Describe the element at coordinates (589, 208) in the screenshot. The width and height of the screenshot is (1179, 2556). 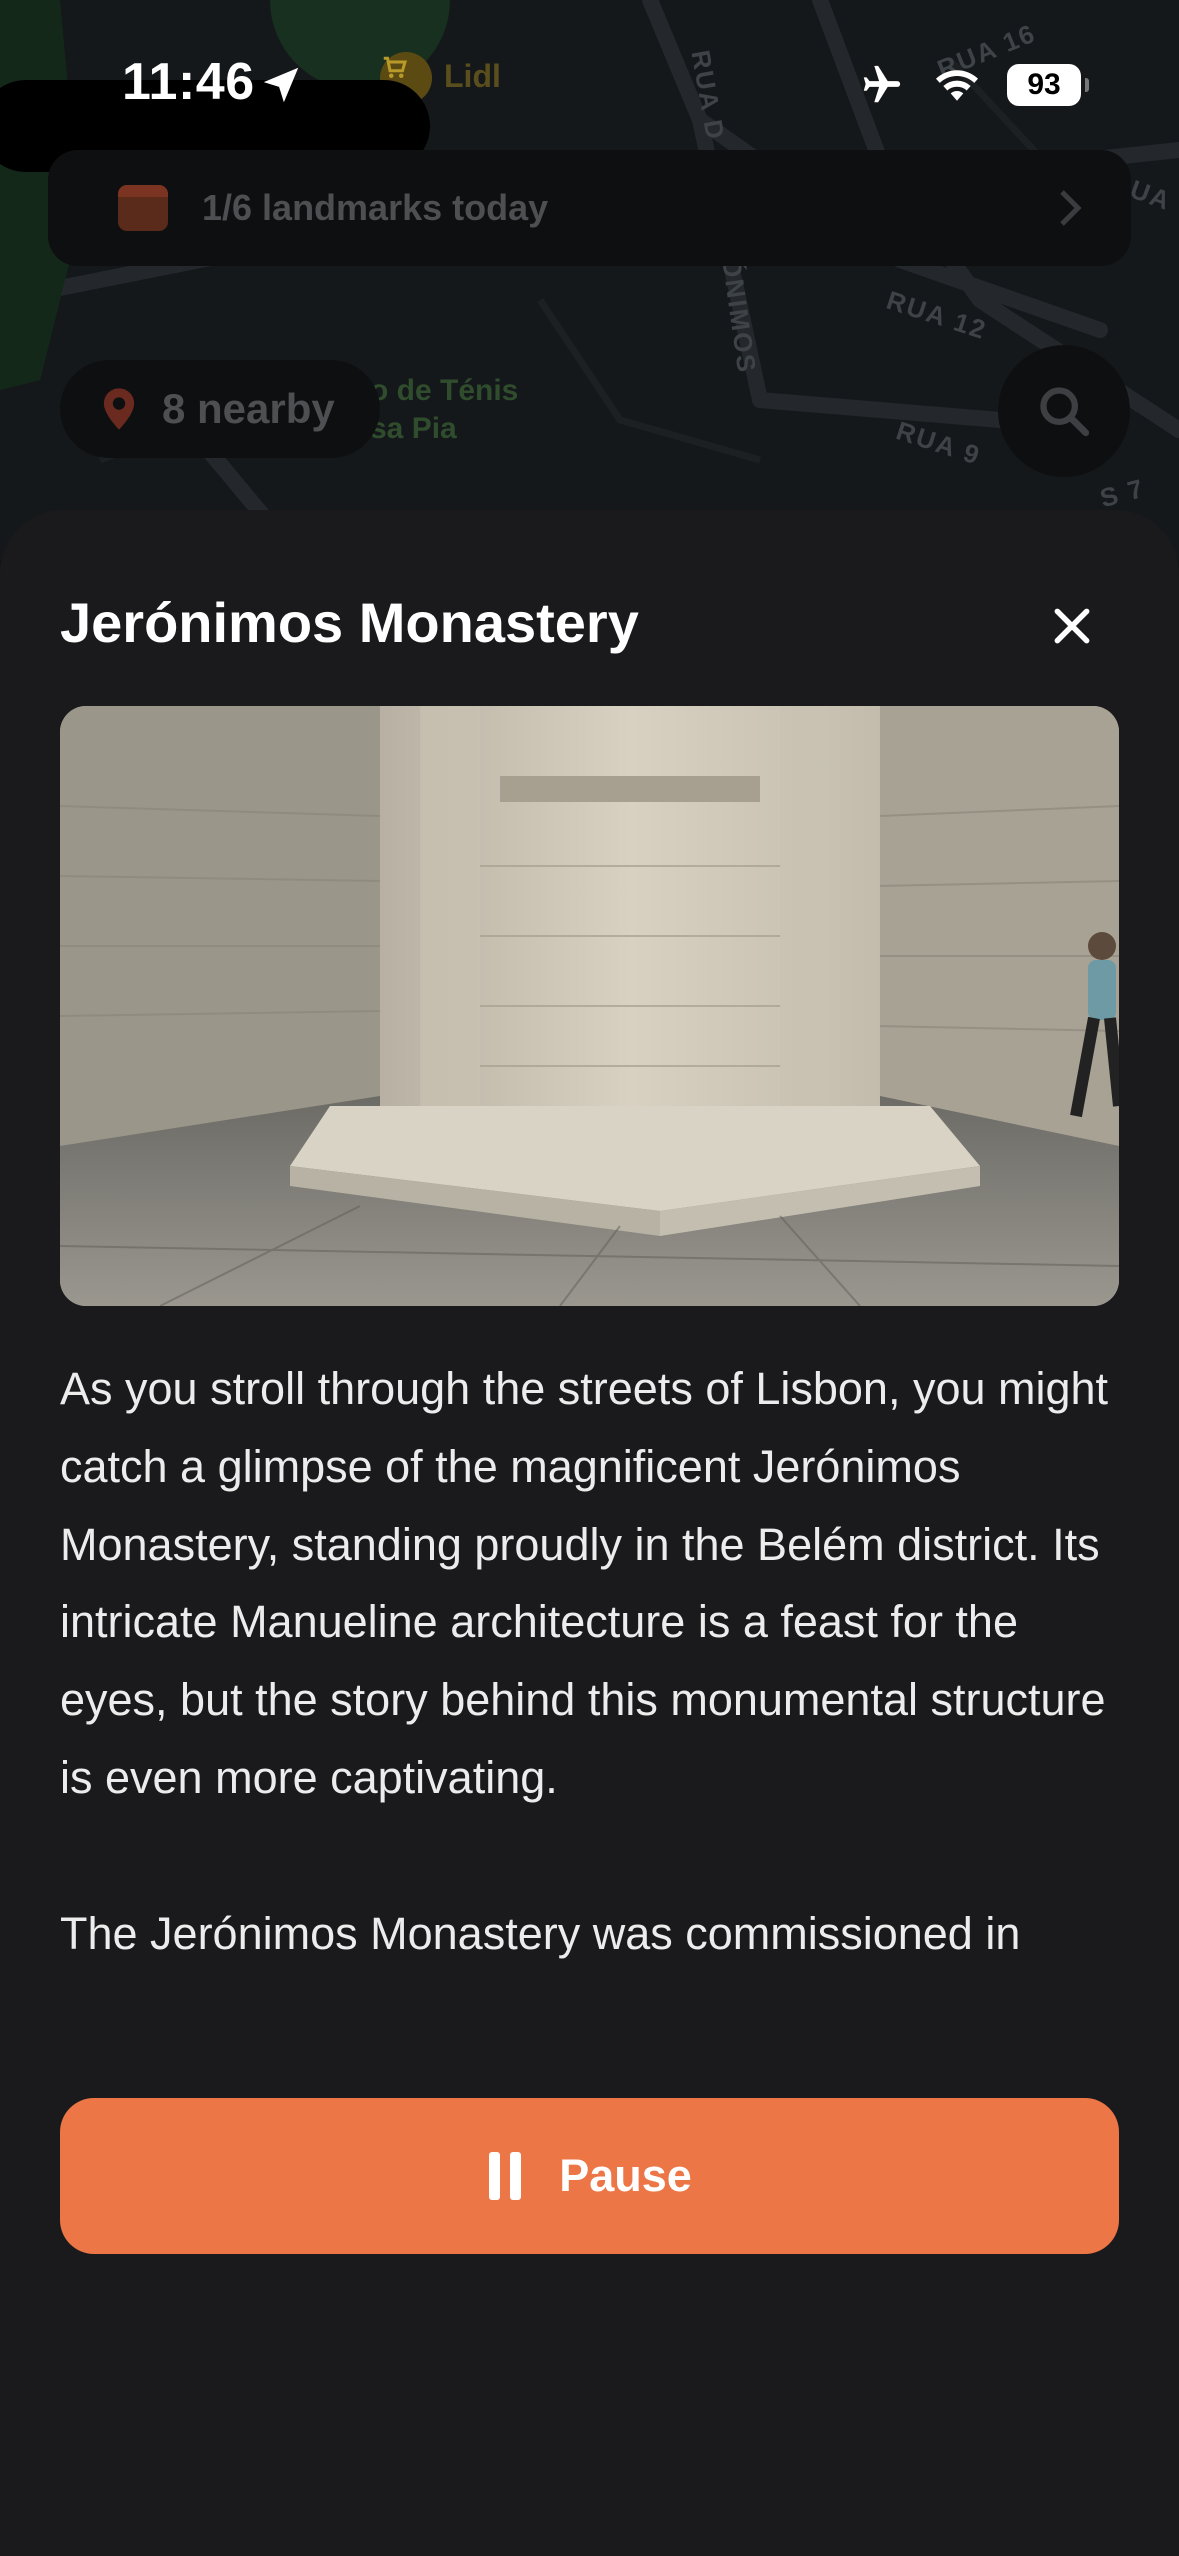
I see `landmarks-progress-bar: 1/6 landmarks today` at that location.